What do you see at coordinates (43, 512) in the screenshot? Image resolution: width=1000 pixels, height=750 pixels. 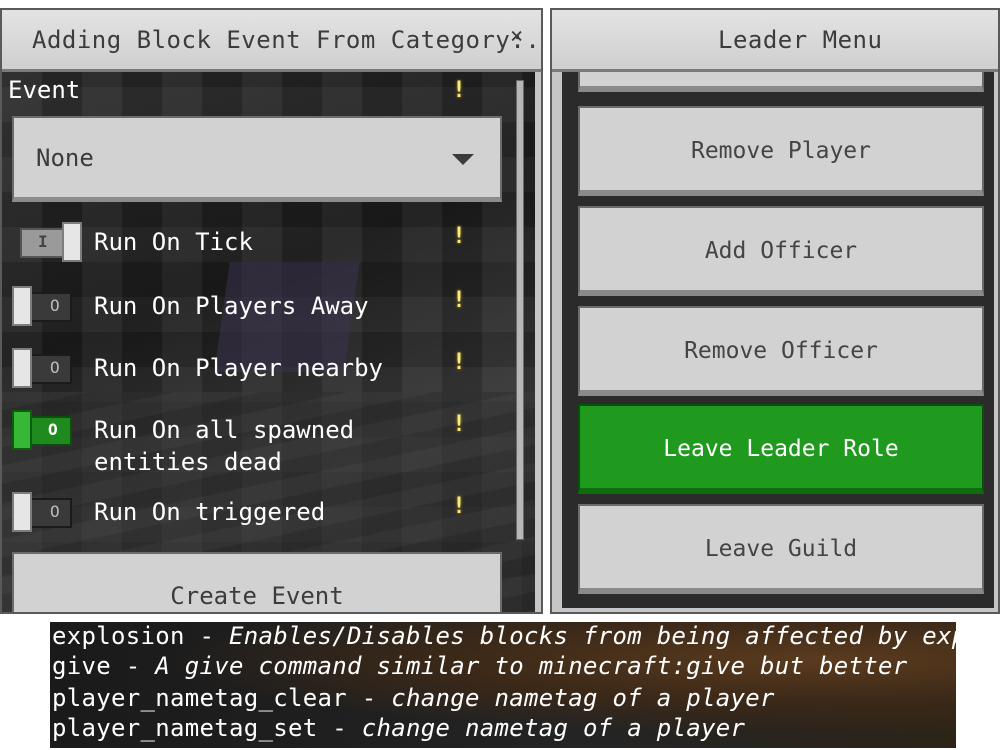 I see `toggle-run-on-triggered: O` at bounding box center [43, 512].